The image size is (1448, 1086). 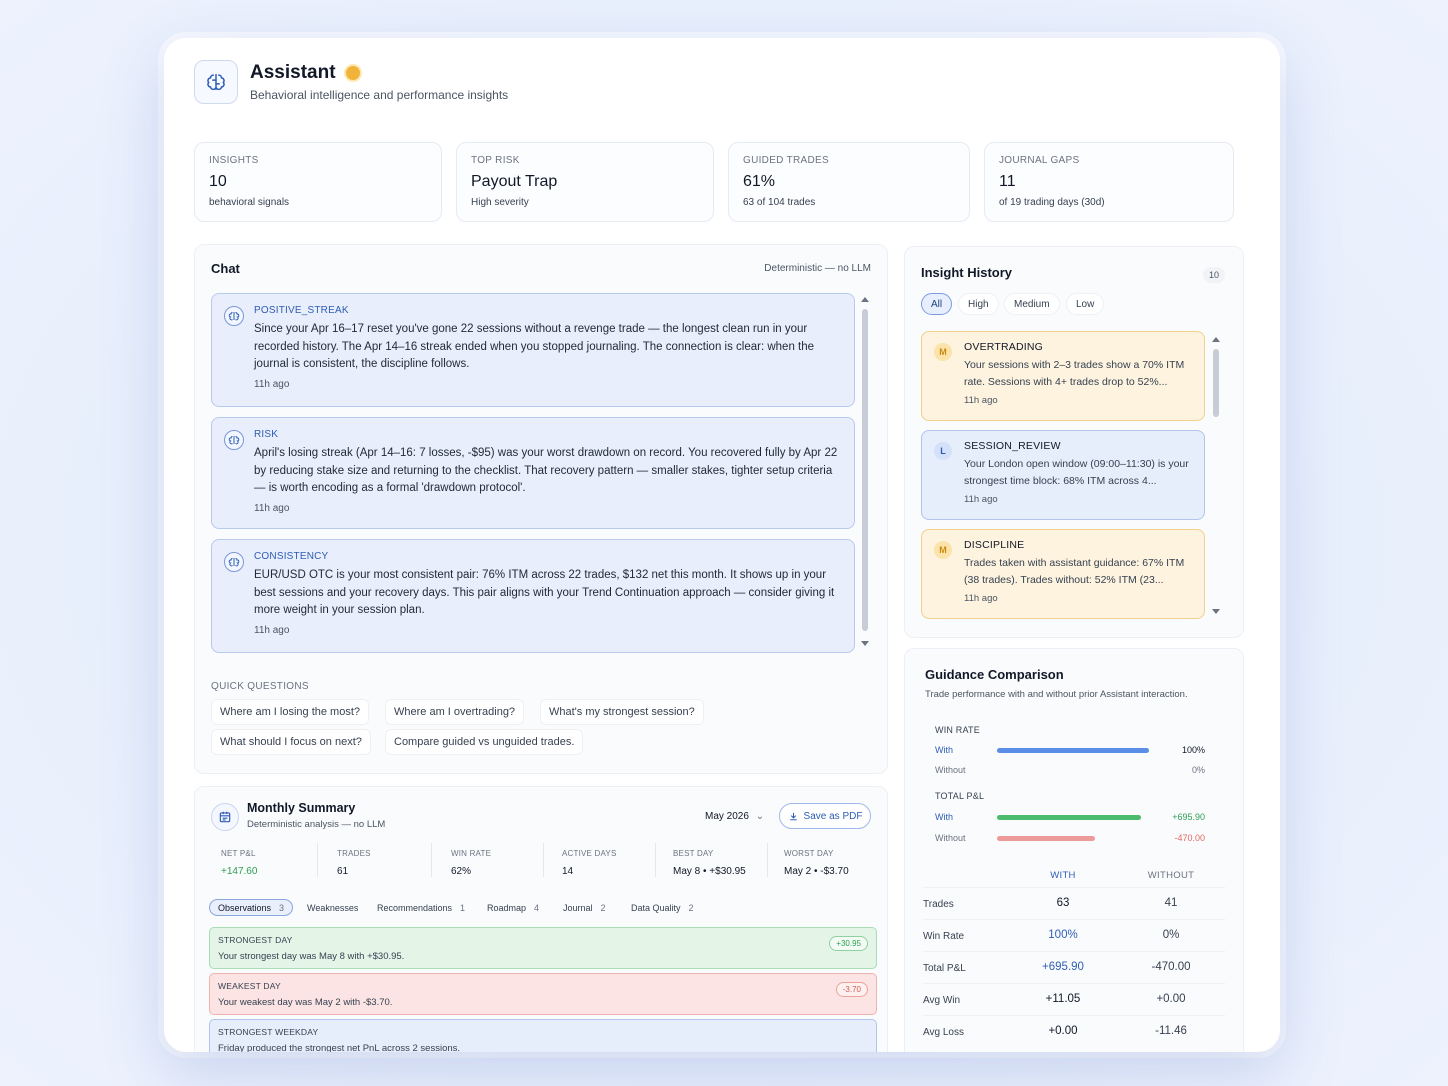 I want to click on row-with: +695.90, so click(x=1063, y=967).